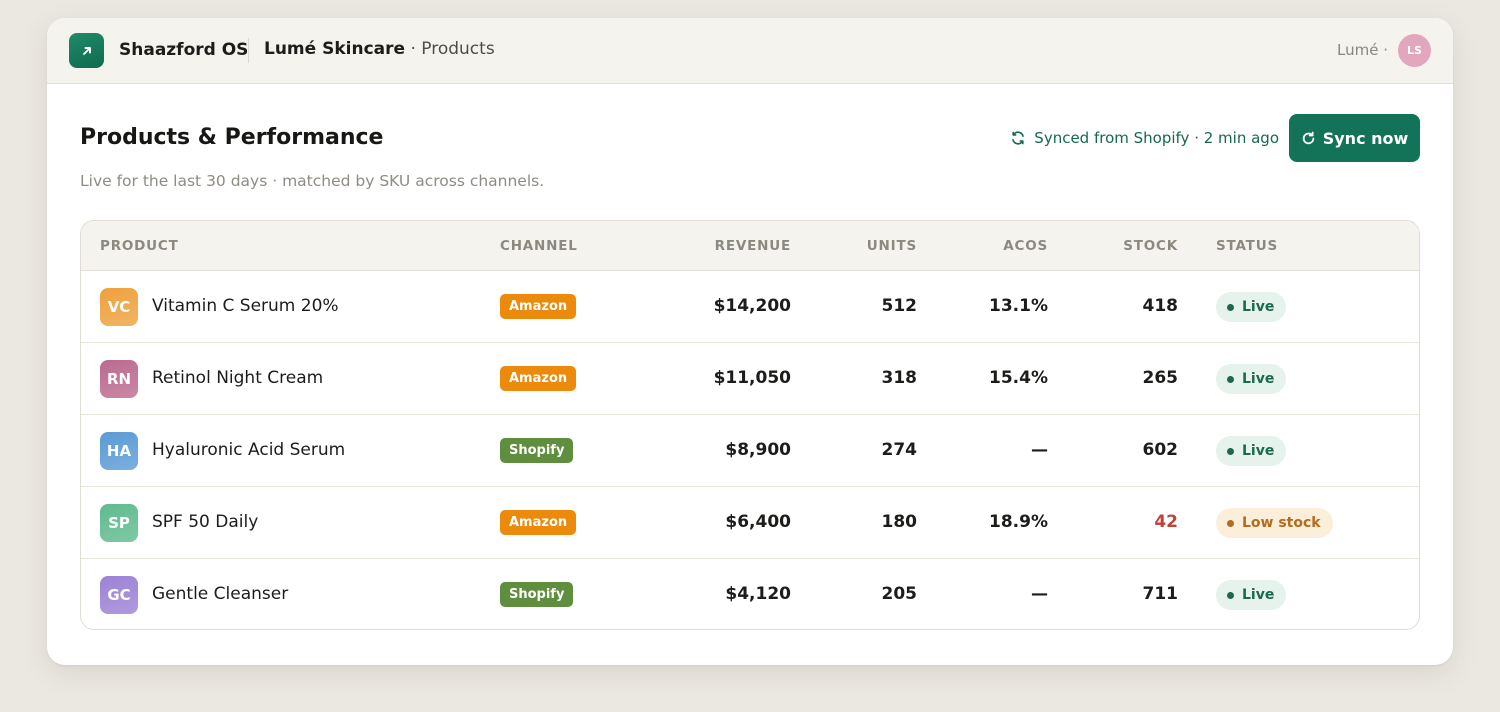 The height and width of the screenshot is (712, 1500). I want to click on units-cell: 512, so click(899, 306).